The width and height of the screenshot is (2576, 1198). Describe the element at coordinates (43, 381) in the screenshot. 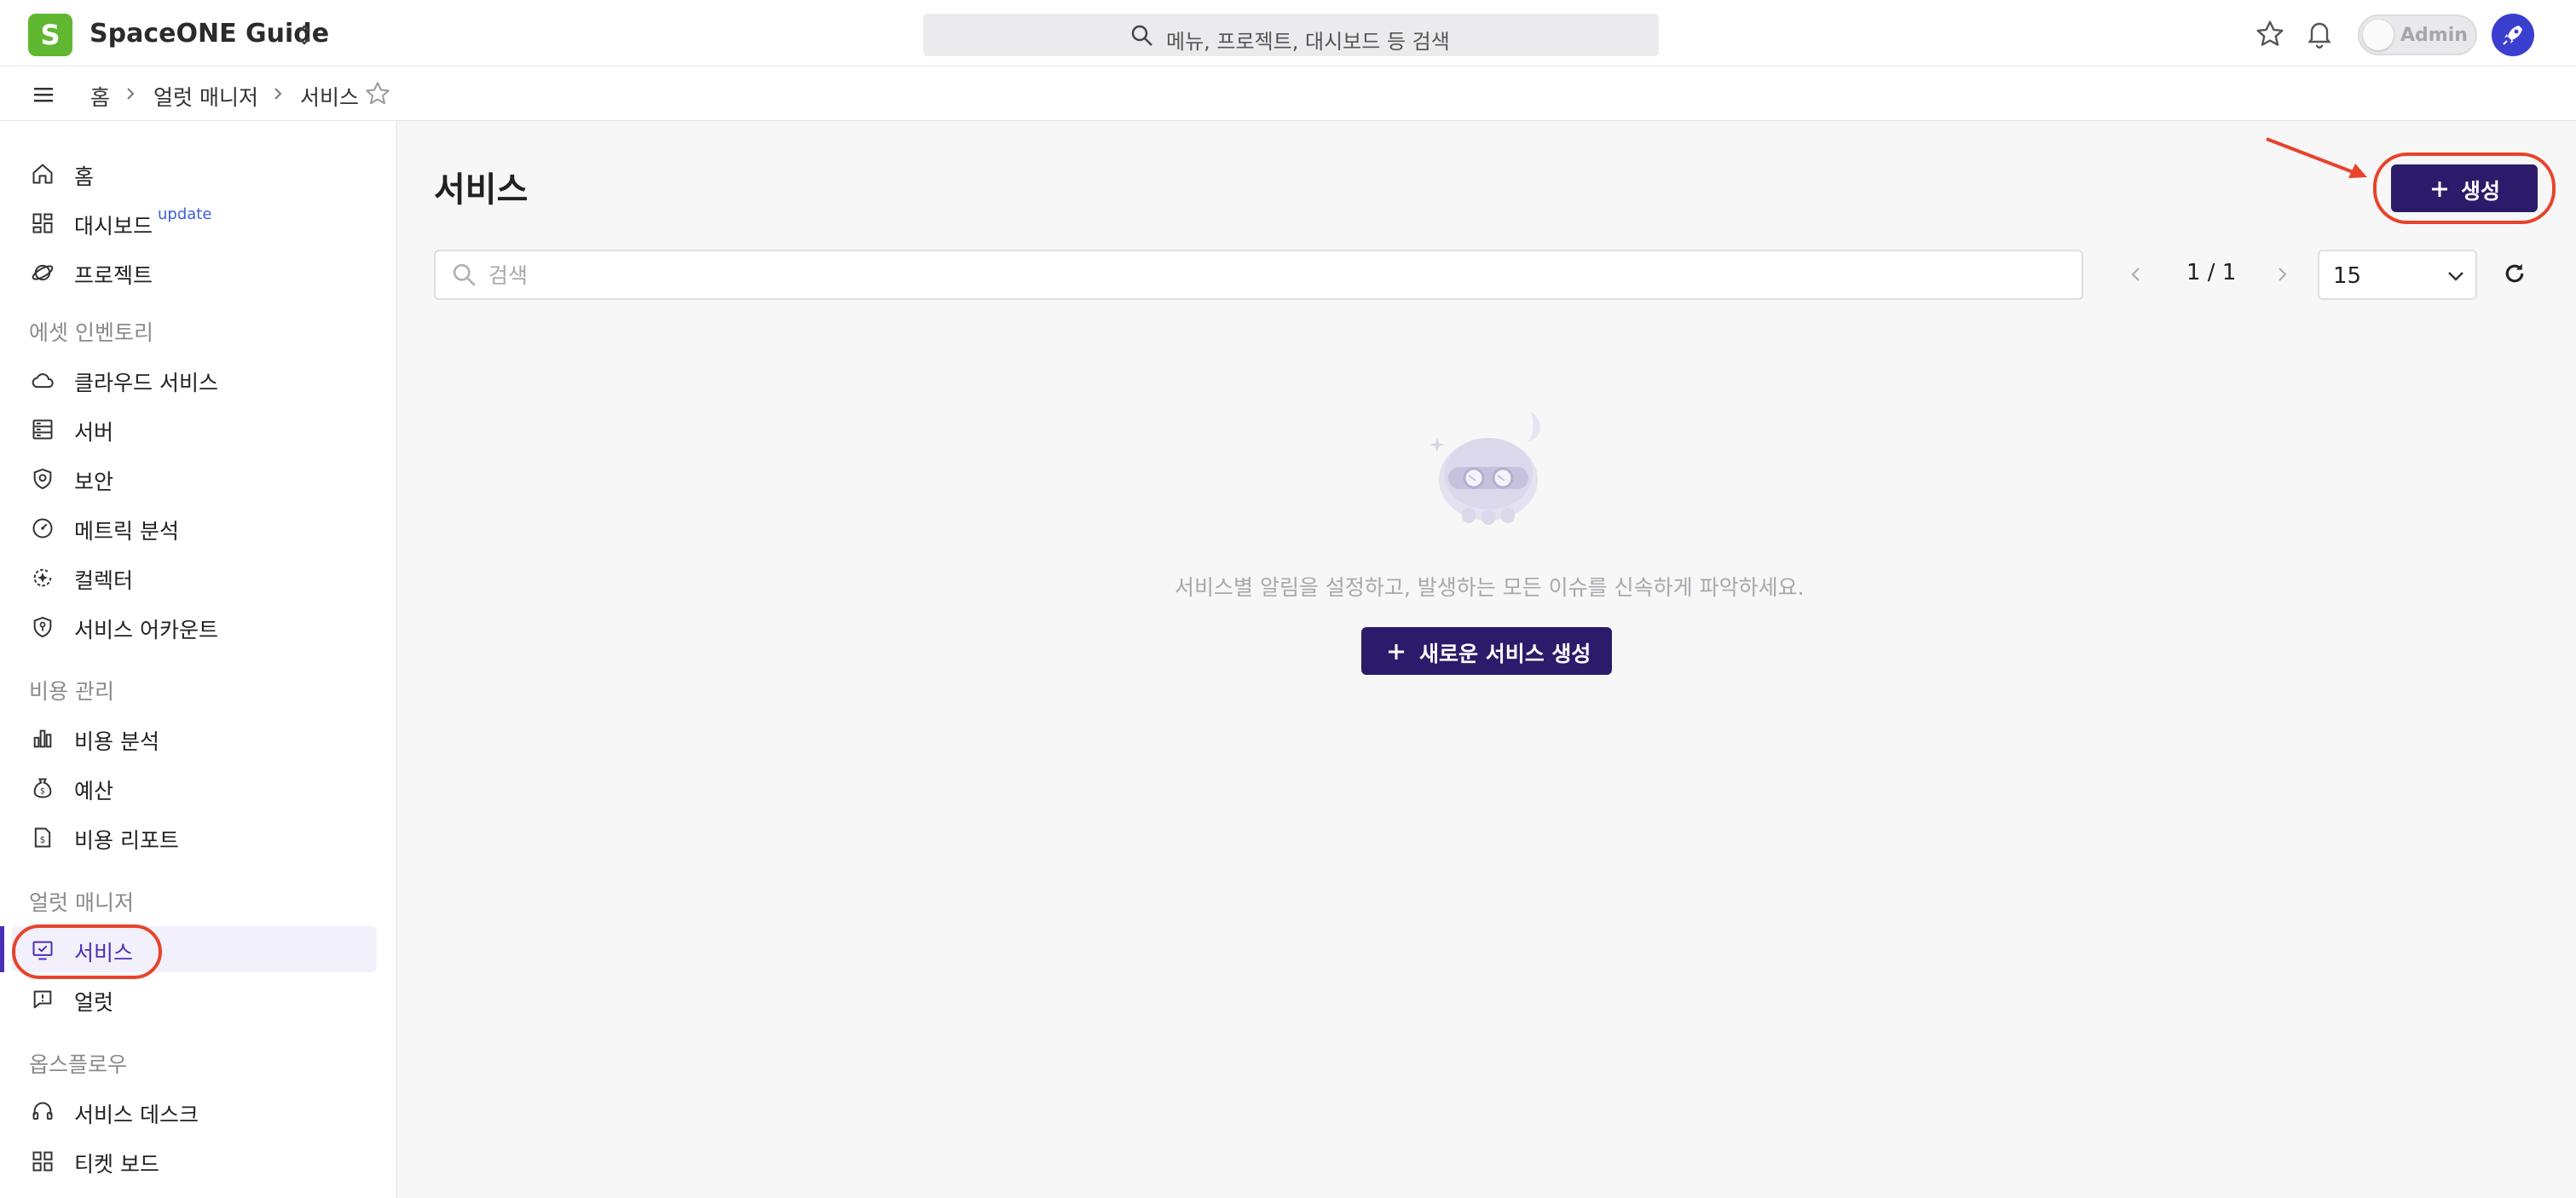

I see `cloud-icon` at that location.